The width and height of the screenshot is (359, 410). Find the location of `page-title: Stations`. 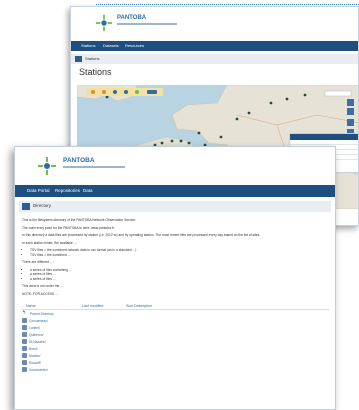

page-title: Stations is located at coordinates (95, 72).